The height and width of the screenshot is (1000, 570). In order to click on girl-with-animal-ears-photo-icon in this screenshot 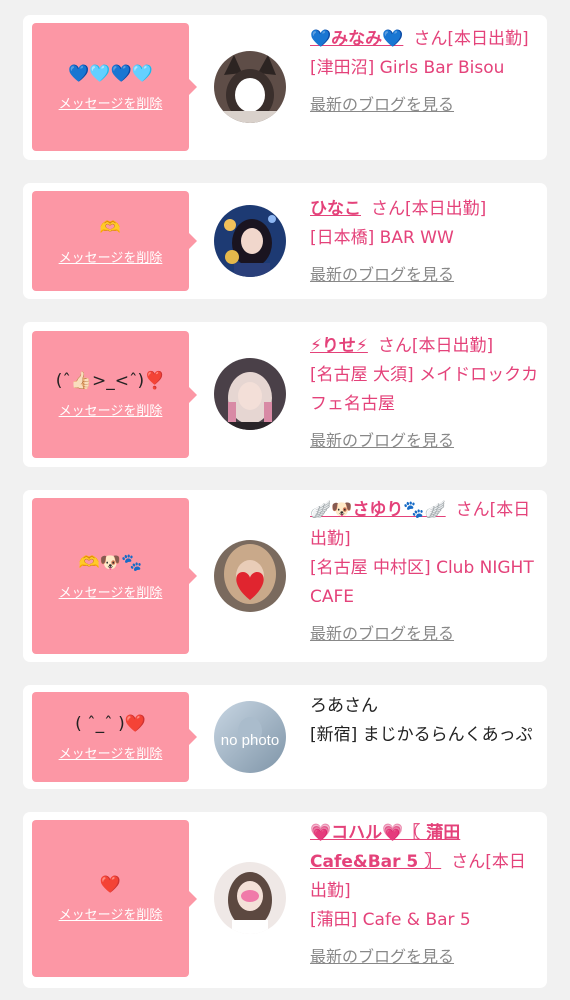, I will do `click(250, 87)`.